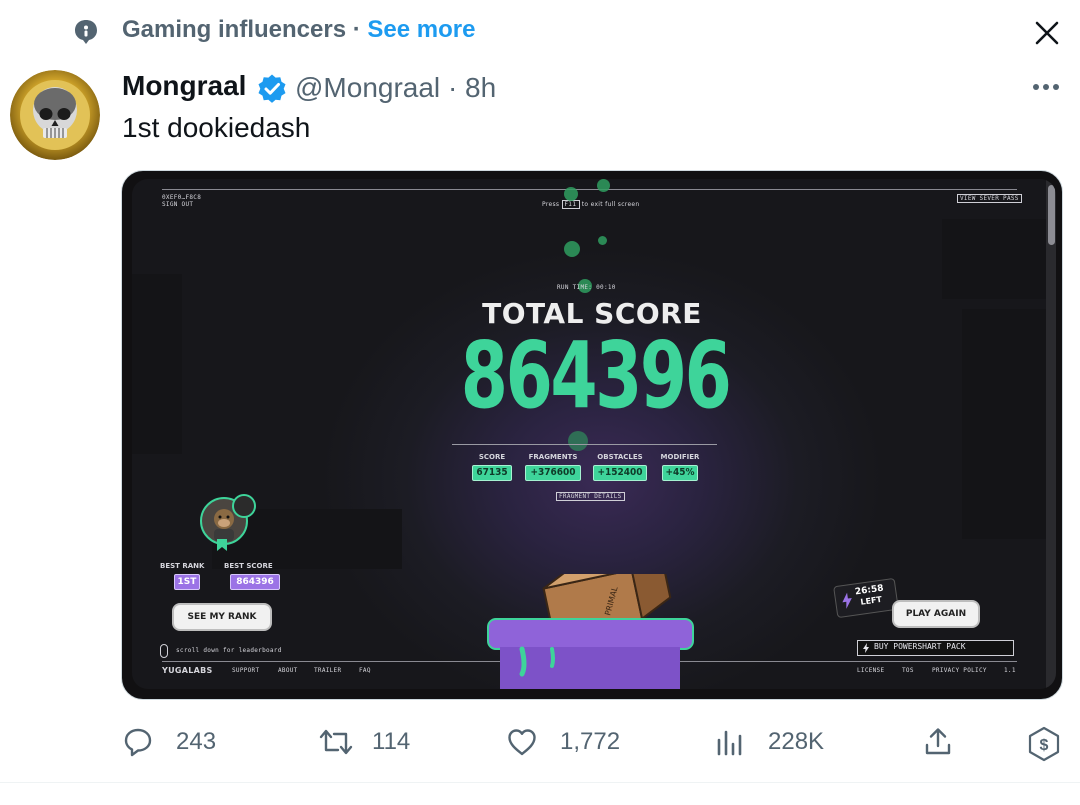 The width and height of the screenshot is (1080, 805). Describe the element at coordinates (729, 743) in the screenshot. I see `analytics-icon` at that location.